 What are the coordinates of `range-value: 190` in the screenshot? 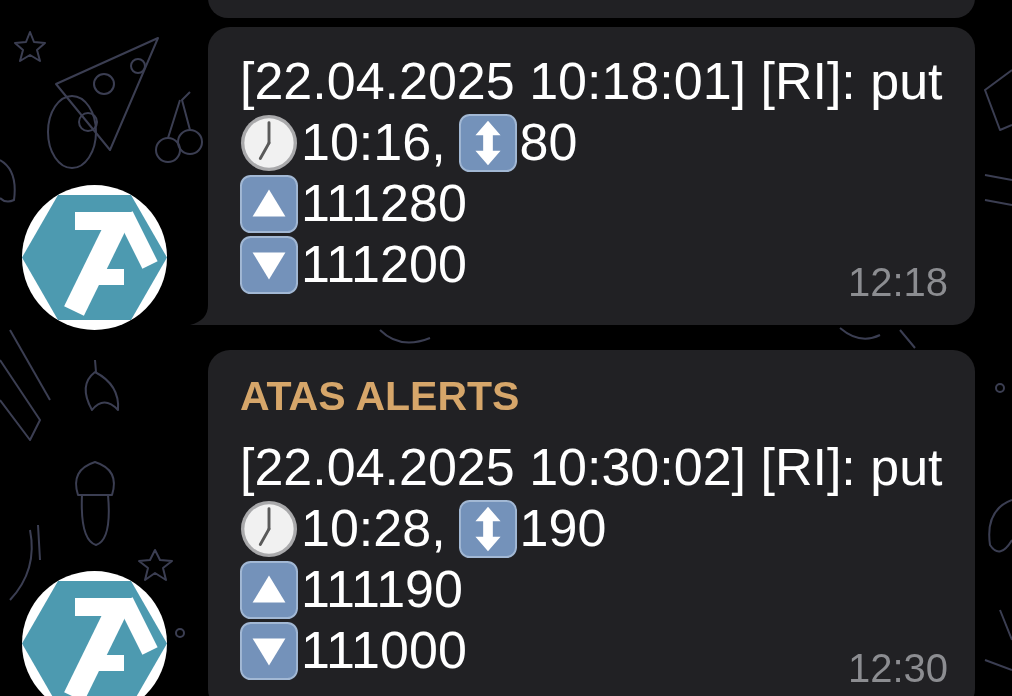 It's located at (563, 528).